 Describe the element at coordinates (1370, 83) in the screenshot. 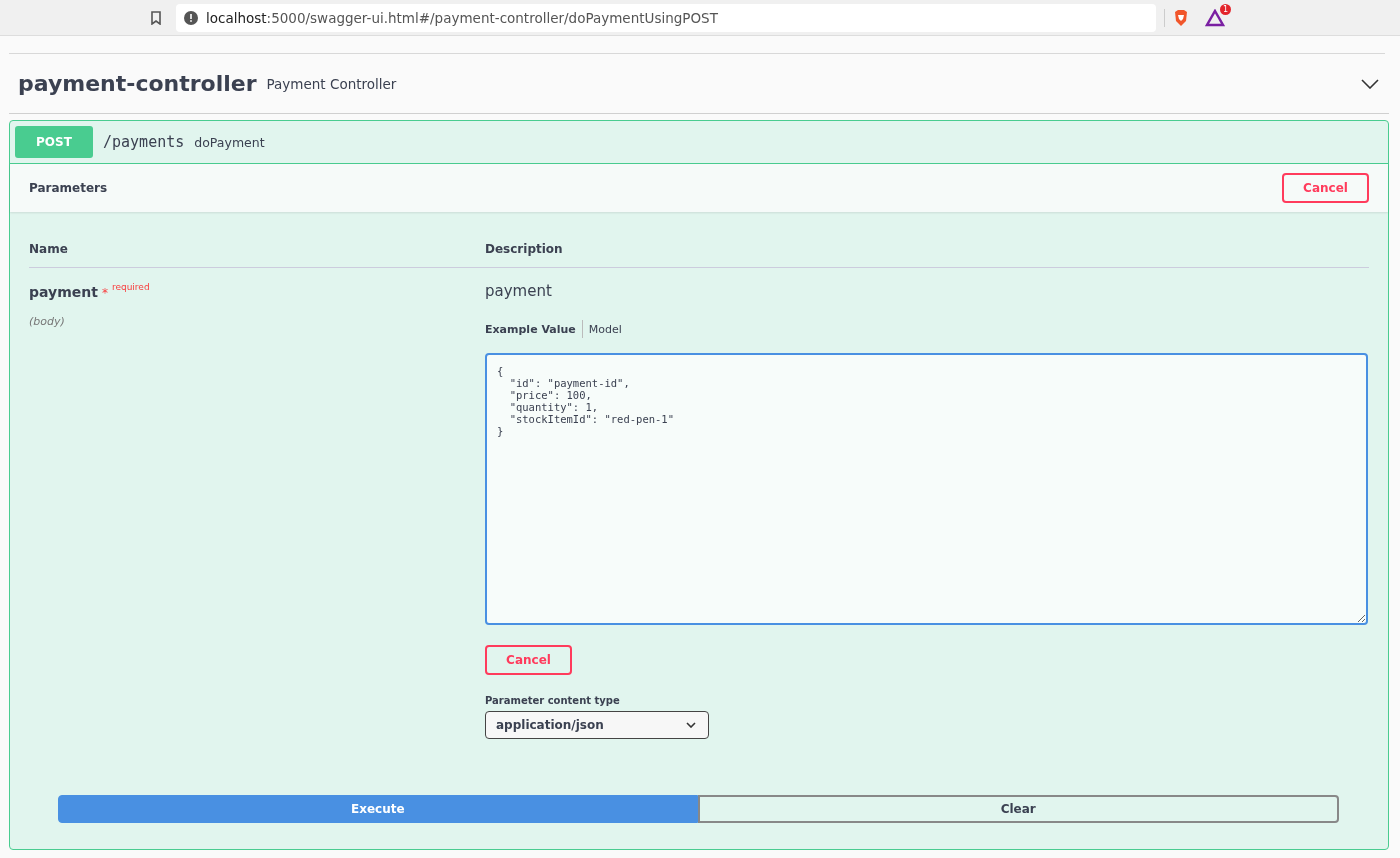

I see `chevron-icon` at that location.